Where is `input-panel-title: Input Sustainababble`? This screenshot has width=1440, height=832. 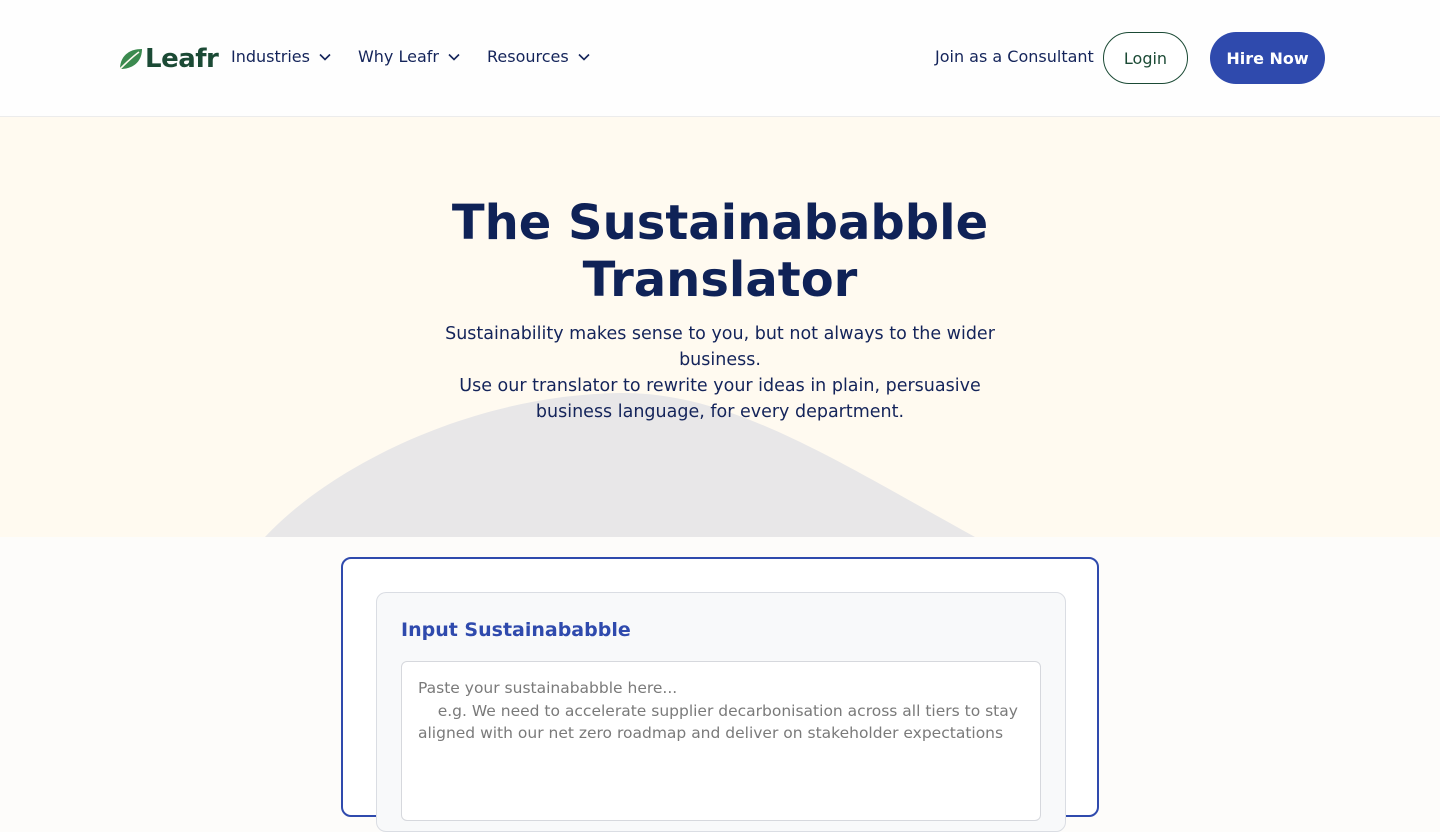 input-panel-title: Input Sustainababble is located at coordinates (516, 630).